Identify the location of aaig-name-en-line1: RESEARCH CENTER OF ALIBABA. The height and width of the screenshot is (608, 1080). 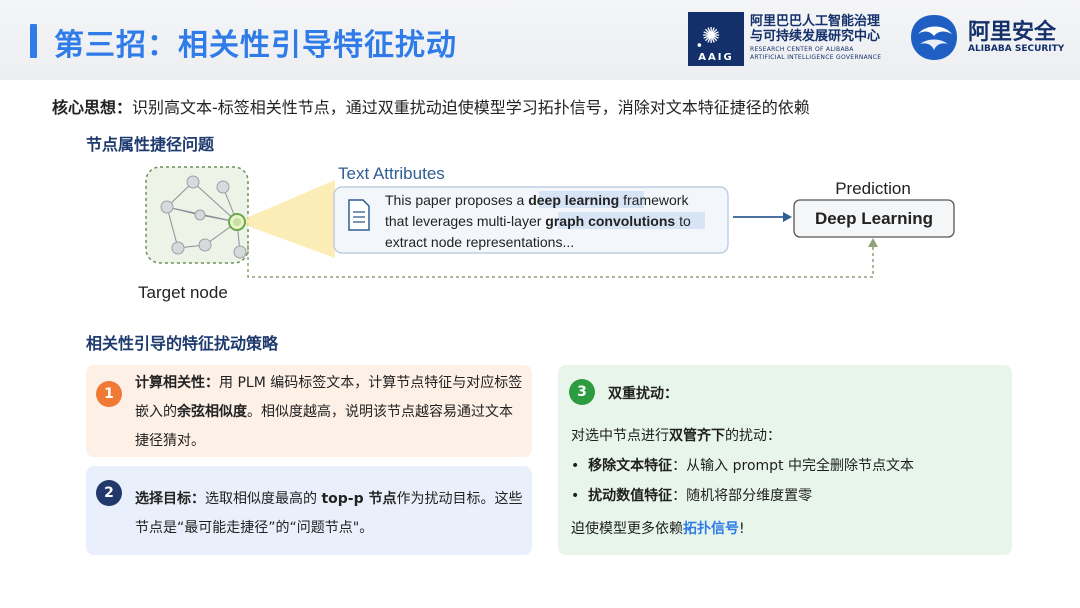
(802, 49).